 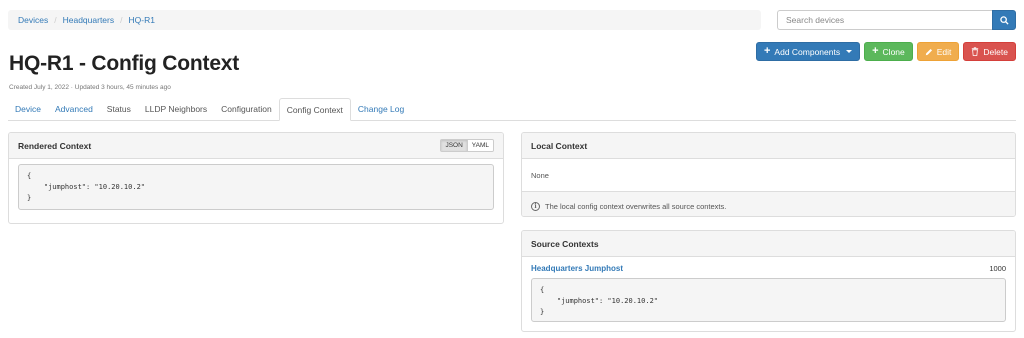 I want to click on add-components-button: + Add Components, so click(x=808, y=51).